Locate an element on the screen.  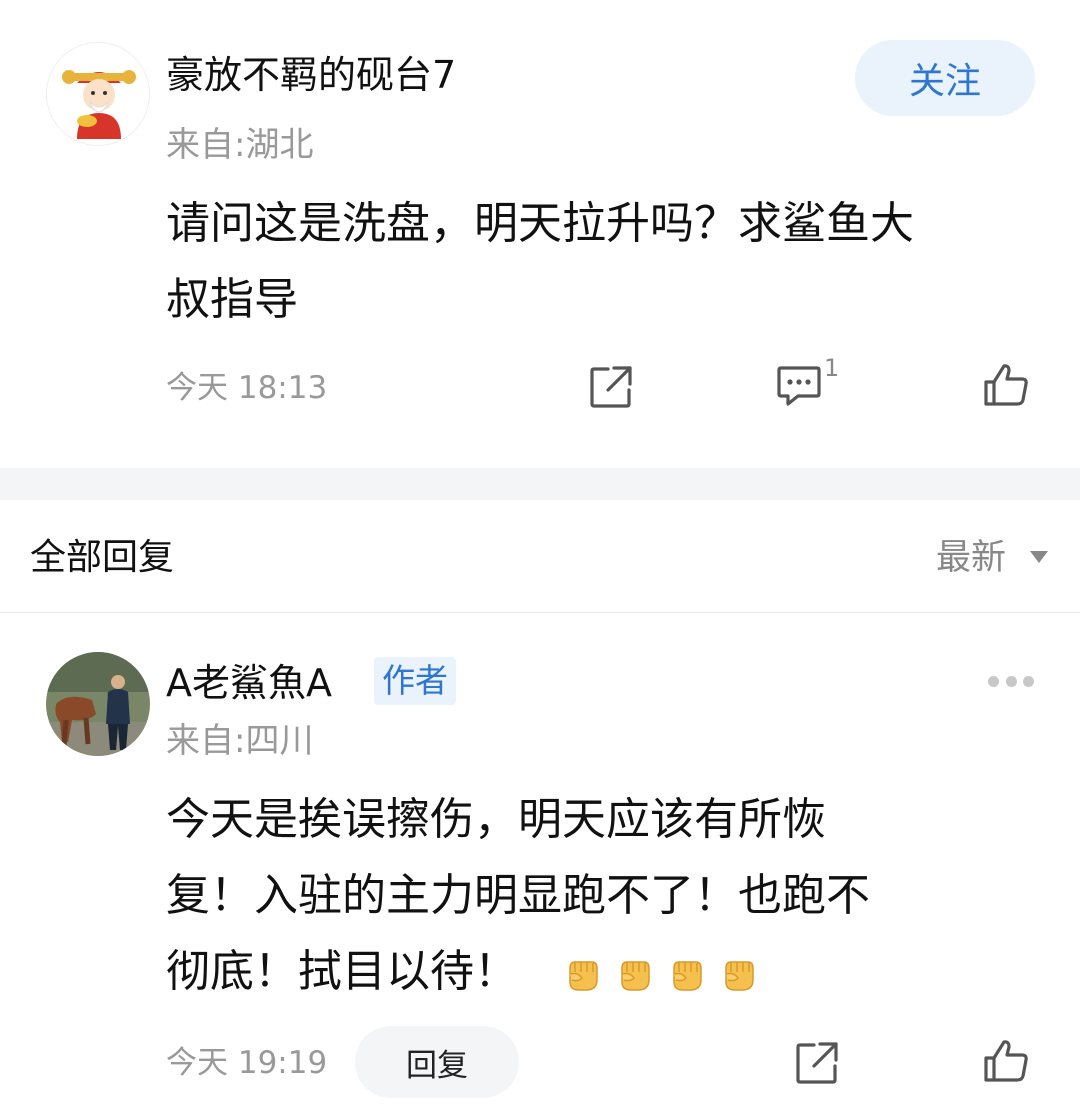
caret-down-icon is located at coordinates (1039, 557).